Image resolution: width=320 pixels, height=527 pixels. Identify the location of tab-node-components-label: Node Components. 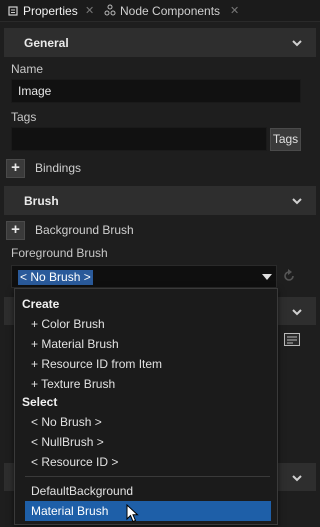
(170, 11).